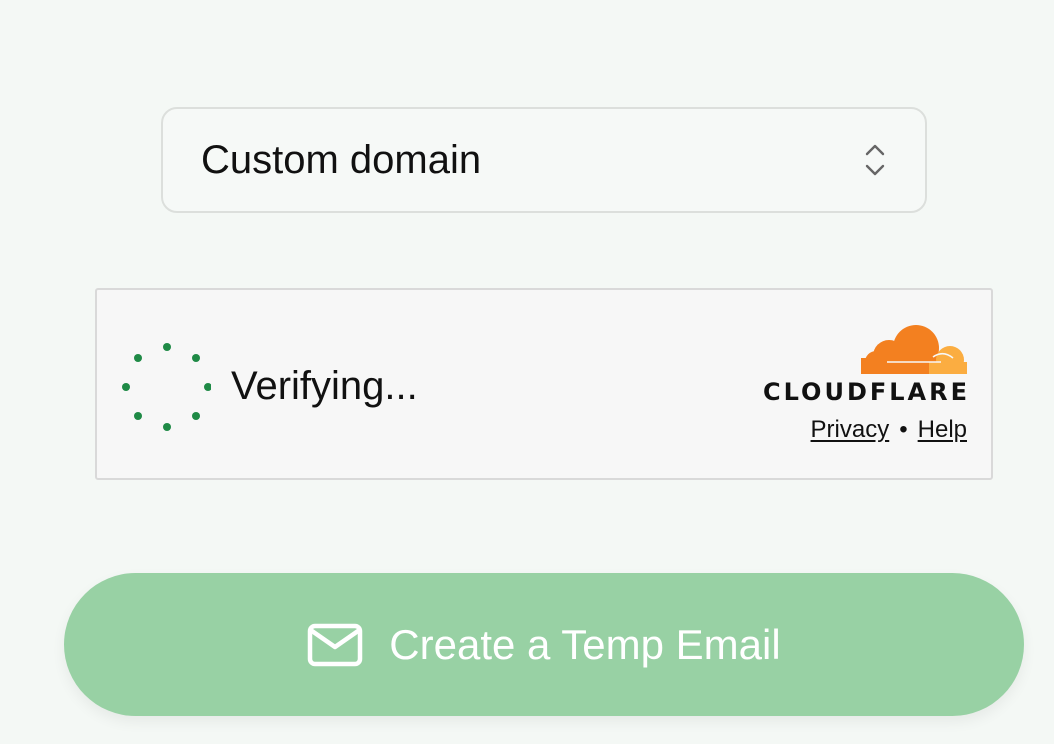  I want to click on cloudflare-wordmark: CLOUDFLARE, so click(866, 392).